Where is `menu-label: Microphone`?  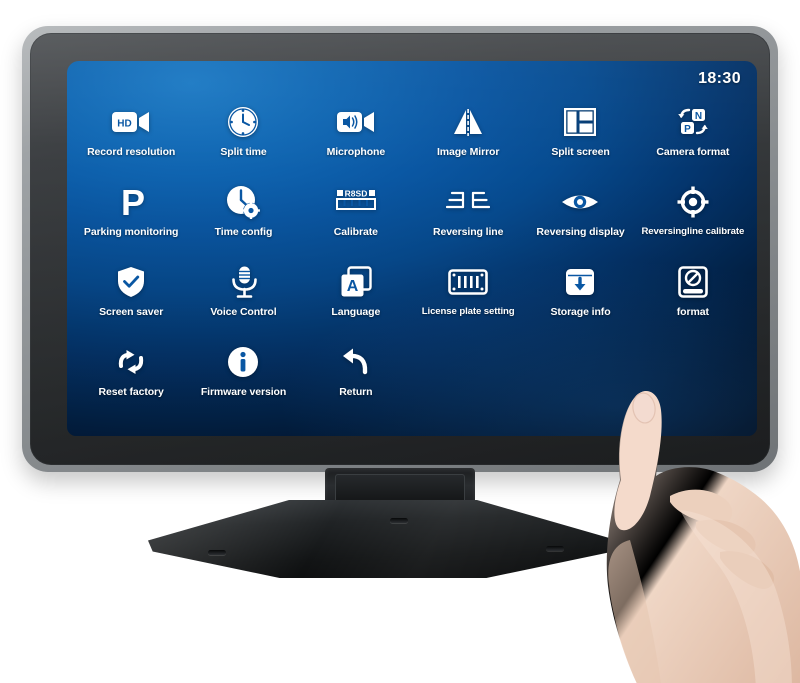
menu-label: Microphone is located at coordinates (356, 152).